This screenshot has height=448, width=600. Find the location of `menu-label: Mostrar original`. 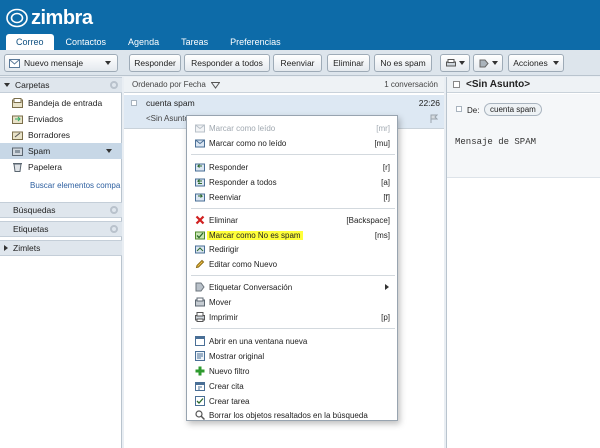

menu-label: Mostrar original is located at coordinates (237, 356).